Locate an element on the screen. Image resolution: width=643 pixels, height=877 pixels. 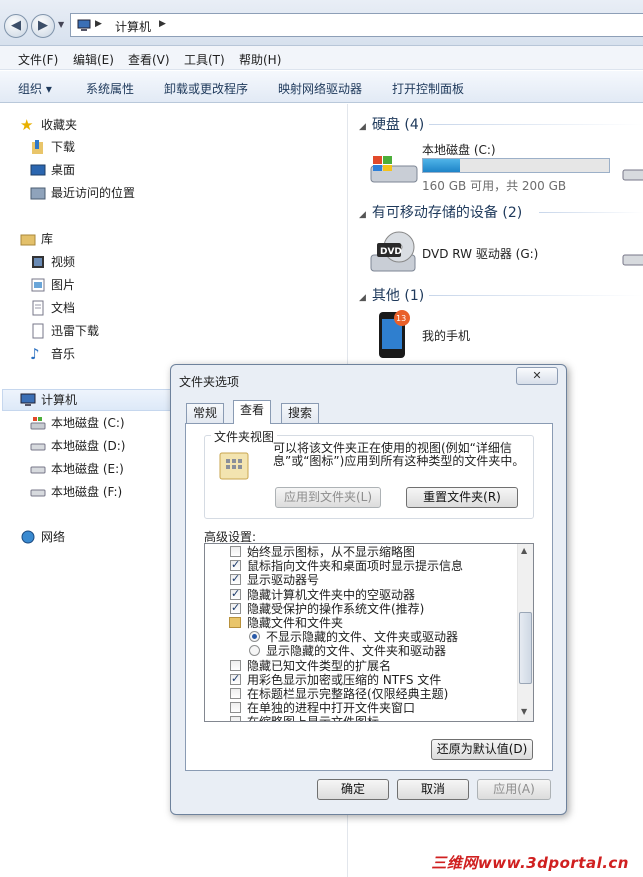
tab-general: 常规 is located at coordinates (205, 413).